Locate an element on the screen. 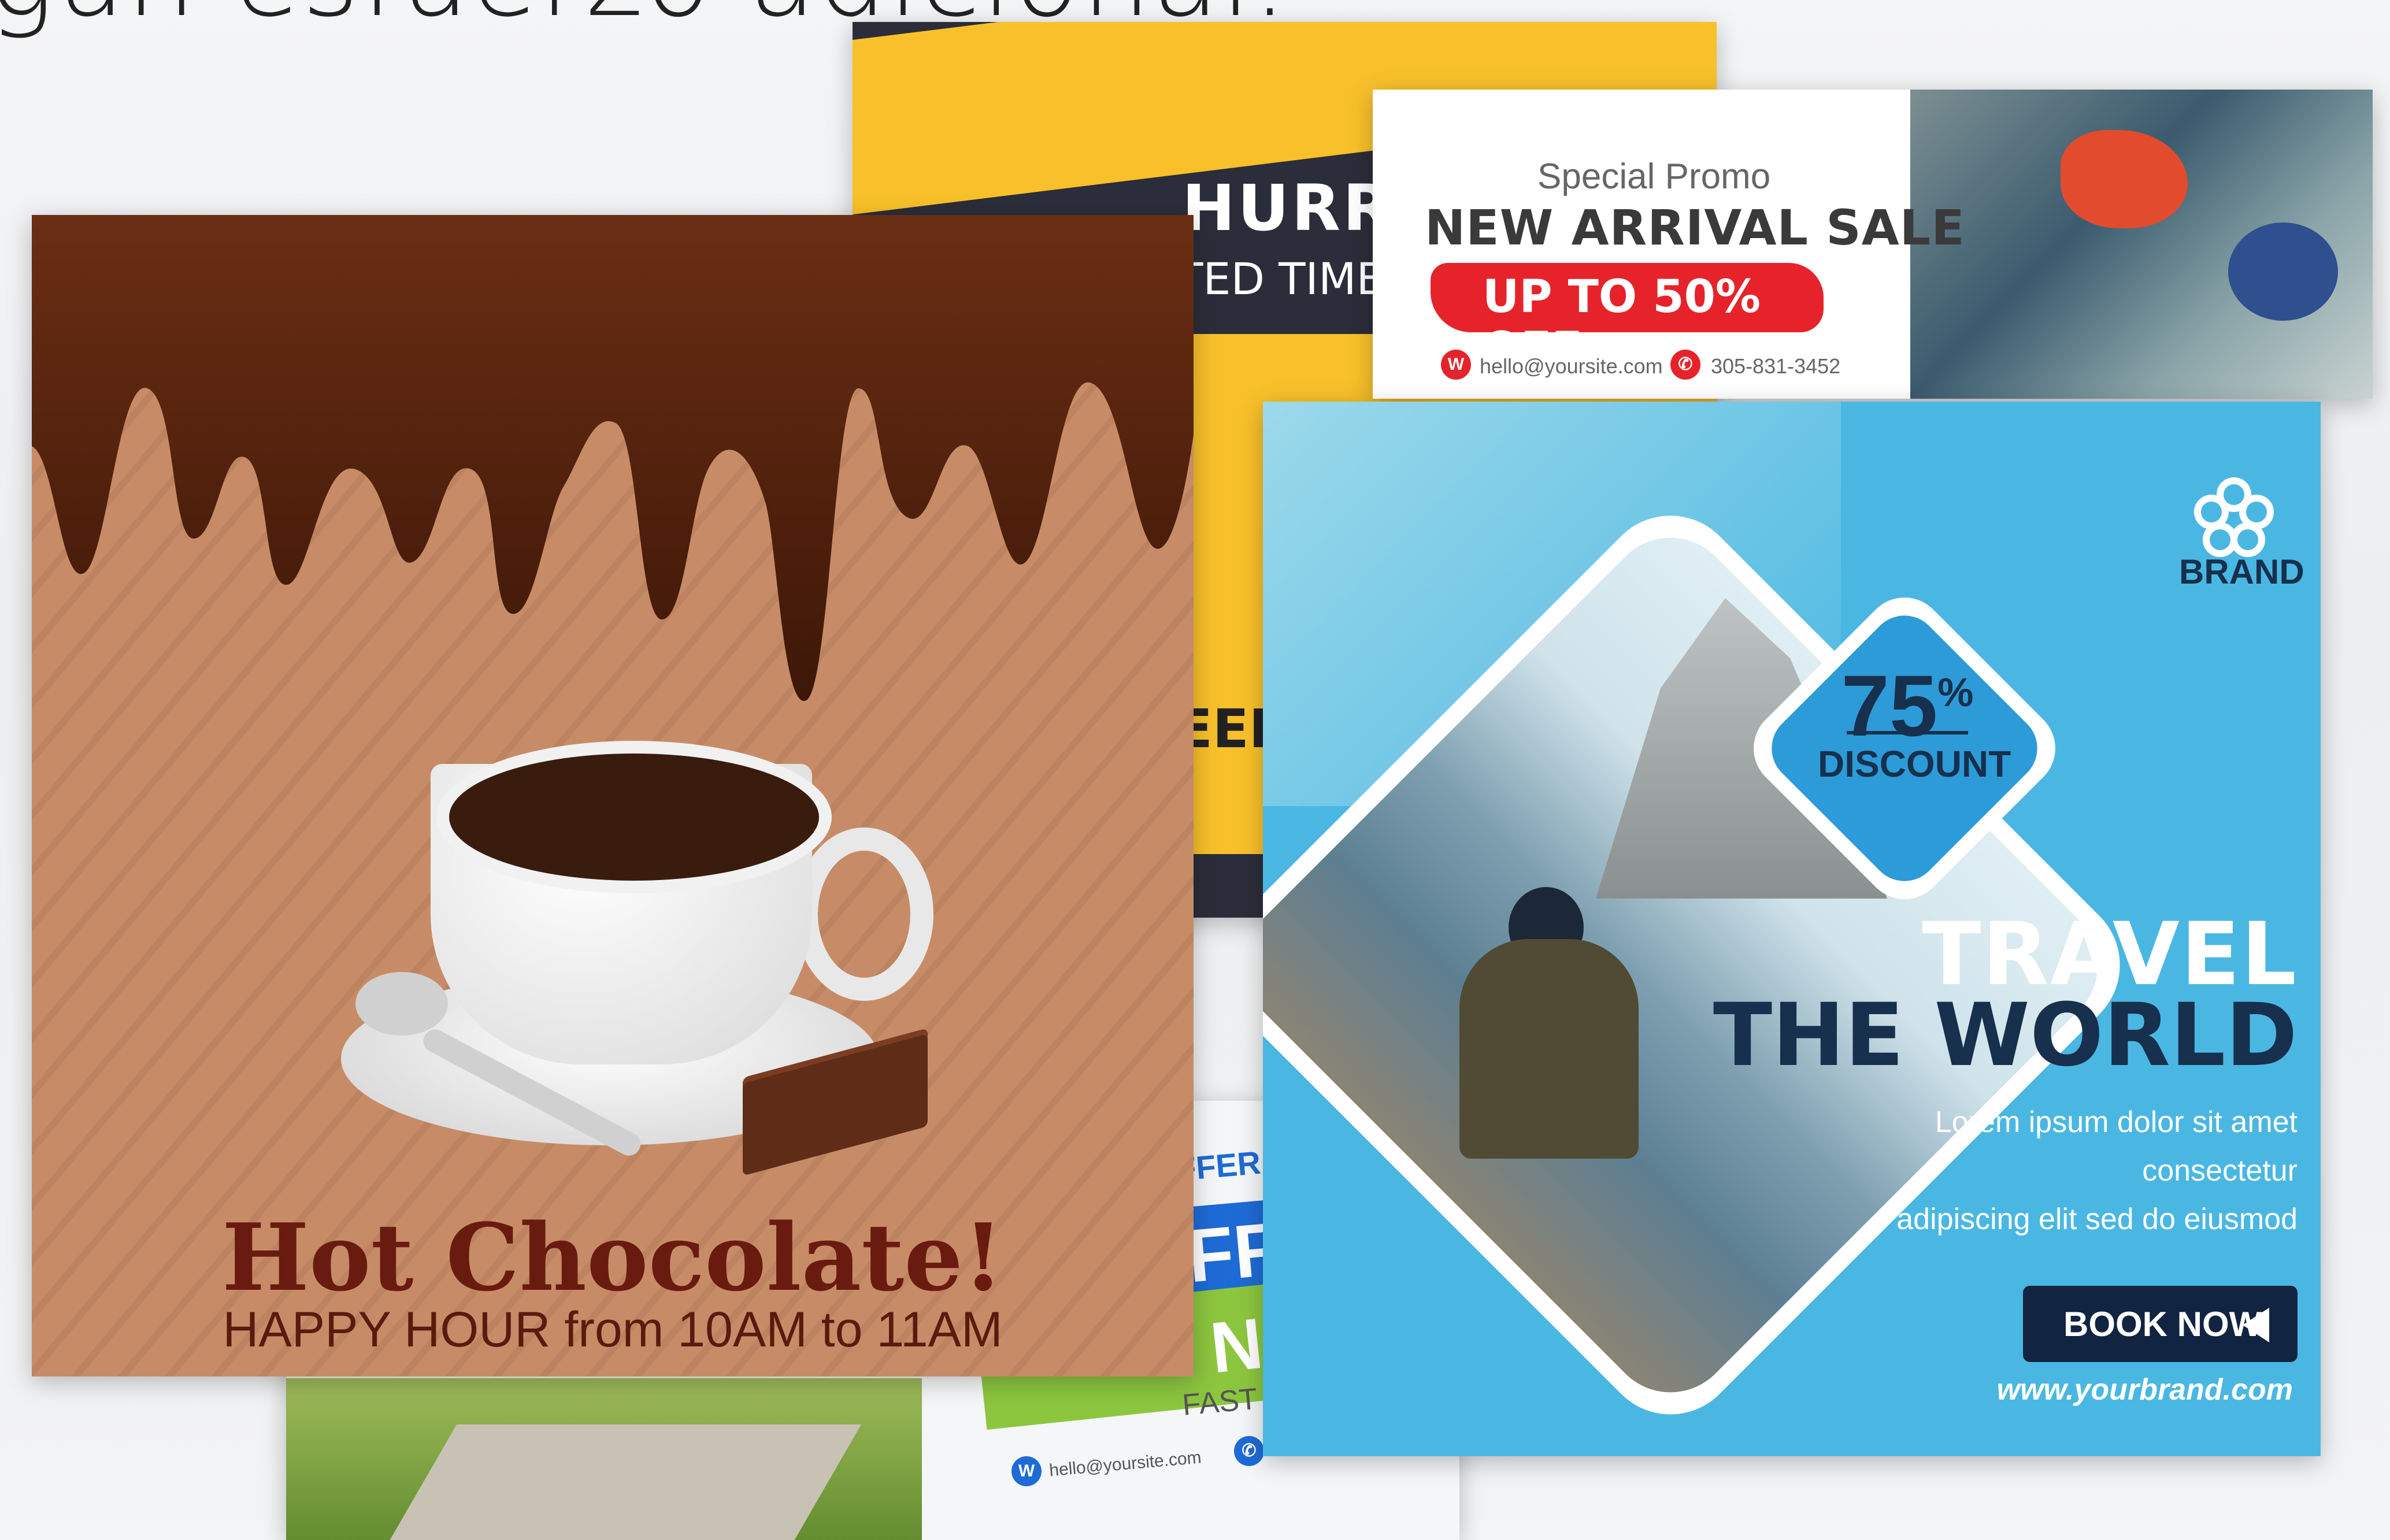  travel-body-line1: Lorem ipsum dolor sit amet consectetur is located at coordinates (2116, 1146).